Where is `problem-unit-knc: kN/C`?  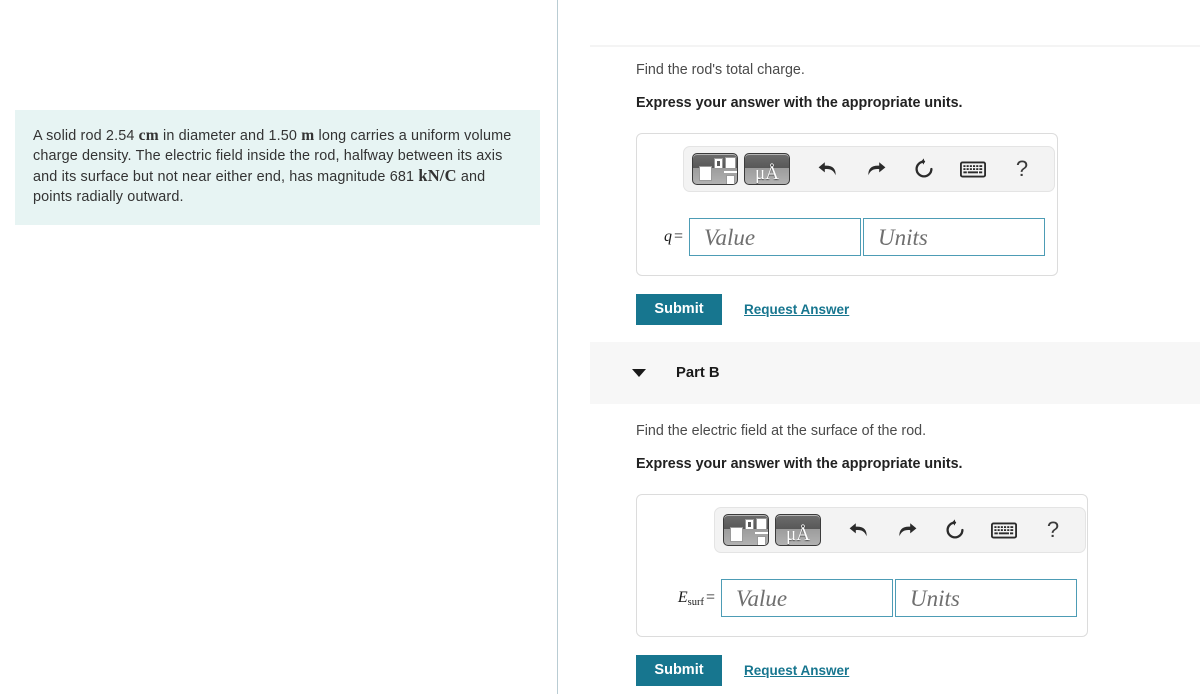
problem-unit-knc: kN/C is located at coordinates (437, 175).